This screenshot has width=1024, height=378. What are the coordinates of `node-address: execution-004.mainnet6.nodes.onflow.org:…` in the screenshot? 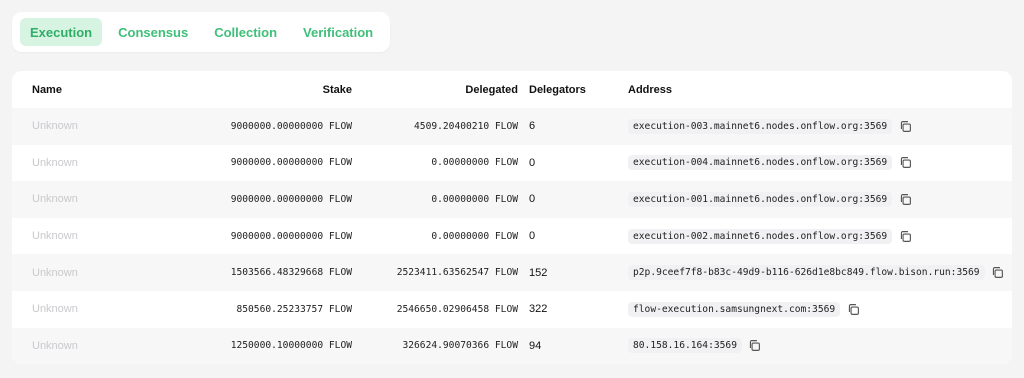 It's located at (760, 163).